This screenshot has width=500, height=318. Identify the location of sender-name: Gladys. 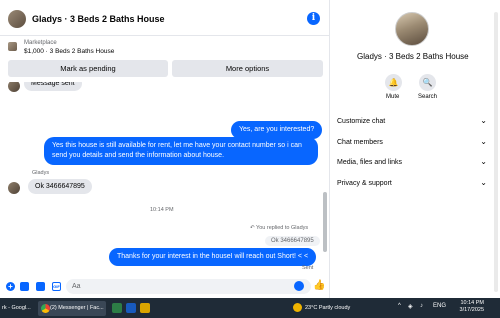
(41, 173).